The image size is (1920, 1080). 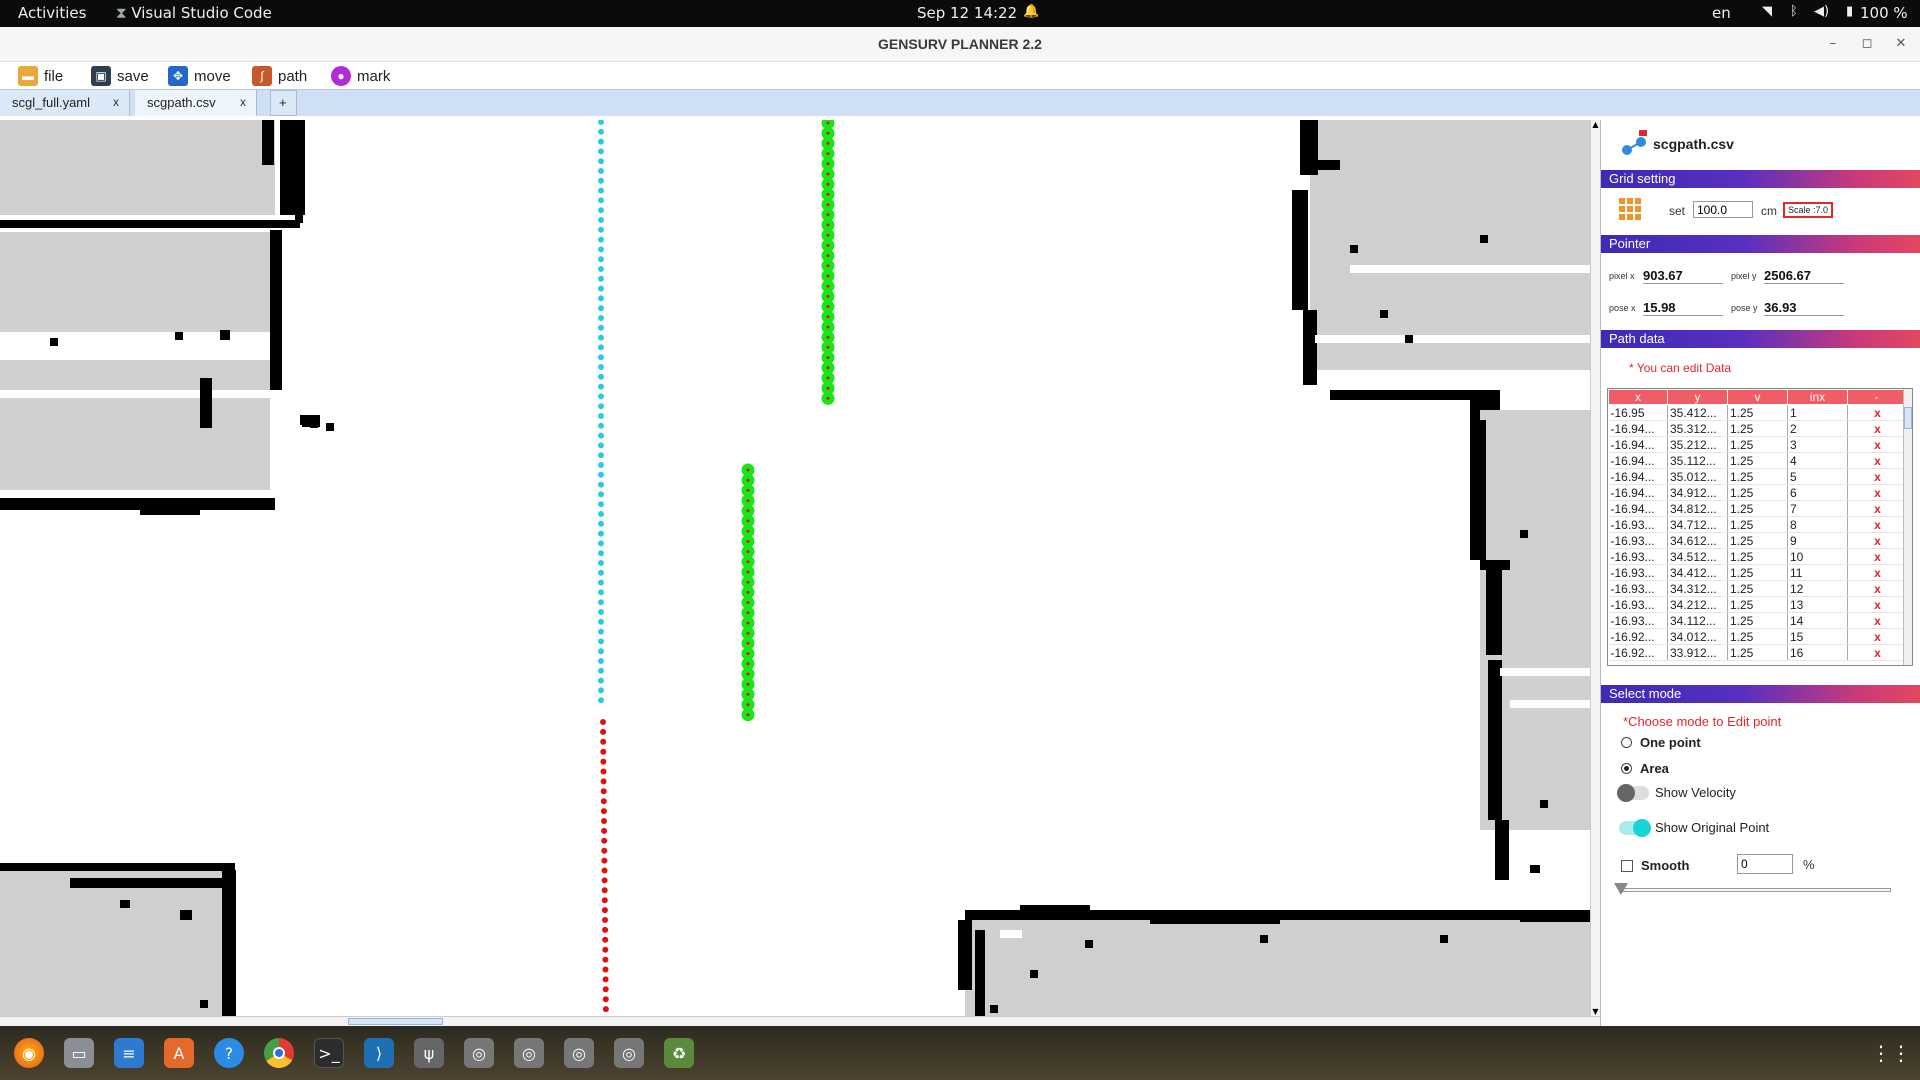 What do you see at coordinates (960, 44) in the screenshot?
I see `window-title-bar: GENSURV PLANNER 2.2 – ◻ ✕` at bounding box center [960, 44].